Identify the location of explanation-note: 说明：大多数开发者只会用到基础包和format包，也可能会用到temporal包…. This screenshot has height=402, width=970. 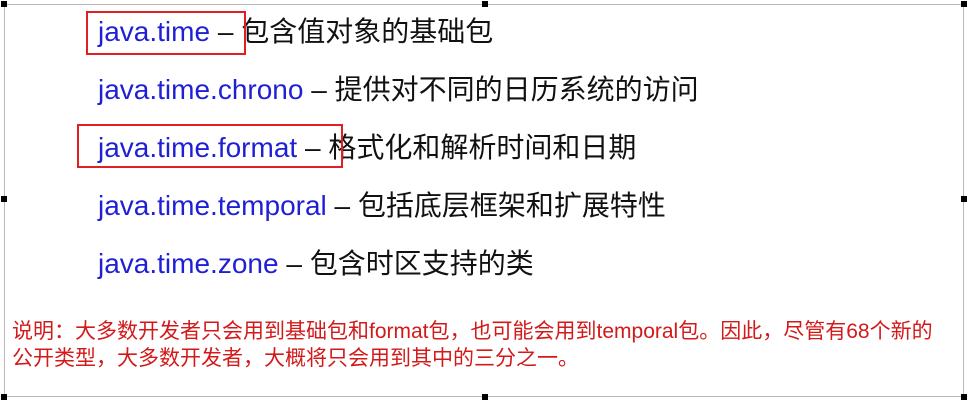
(472, 345).